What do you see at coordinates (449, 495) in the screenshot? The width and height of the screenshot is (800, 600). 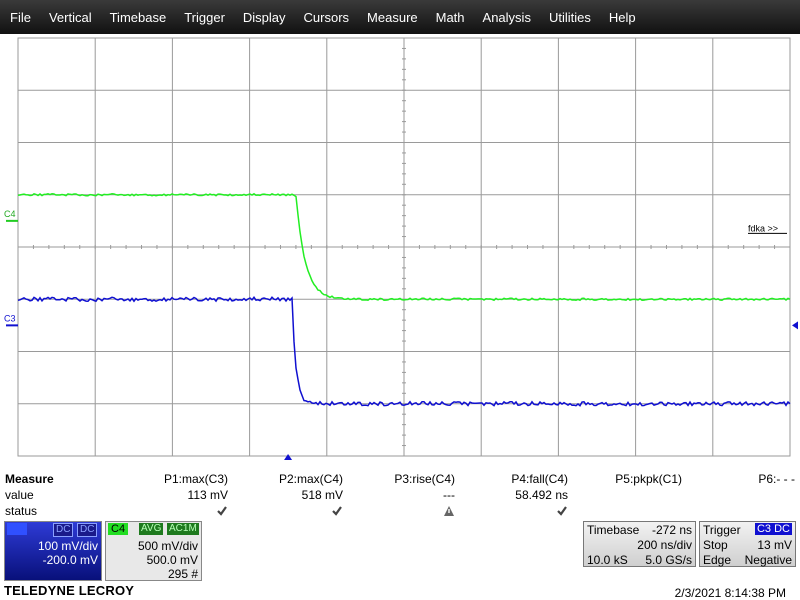 I see `measure-param-value: ---` at bounding box center [449, 495].